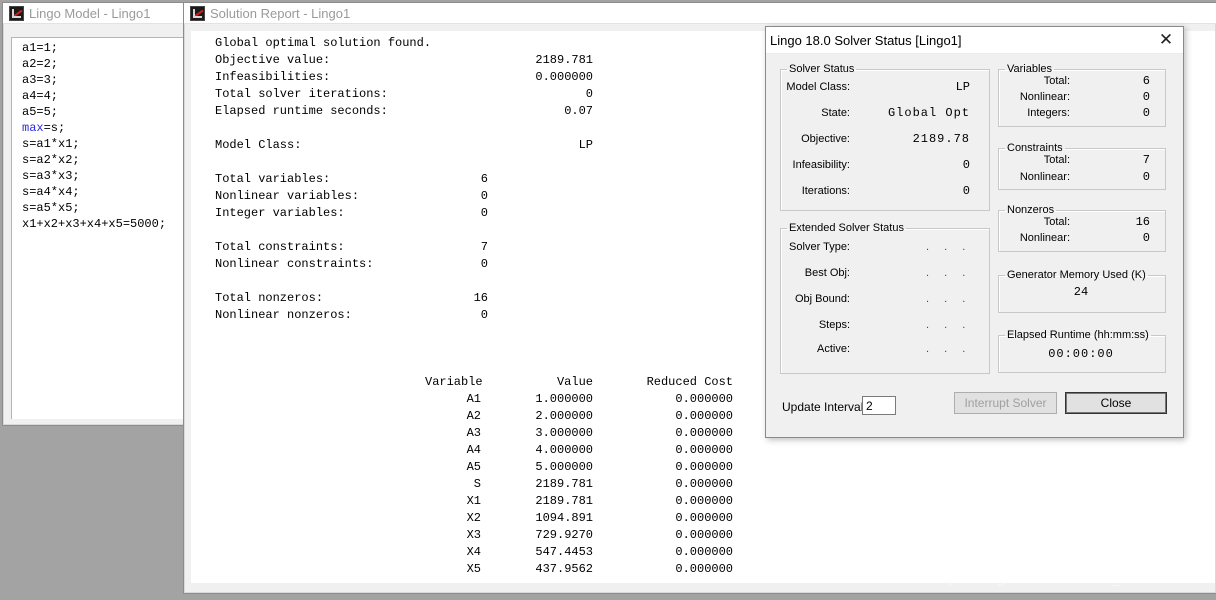 The height and width of the screenshot is (600, 1216). What do you see at coordinates (104, 64) in the screenshot?
I see `code-line: a2=2;` at bounding box center [104, 64].